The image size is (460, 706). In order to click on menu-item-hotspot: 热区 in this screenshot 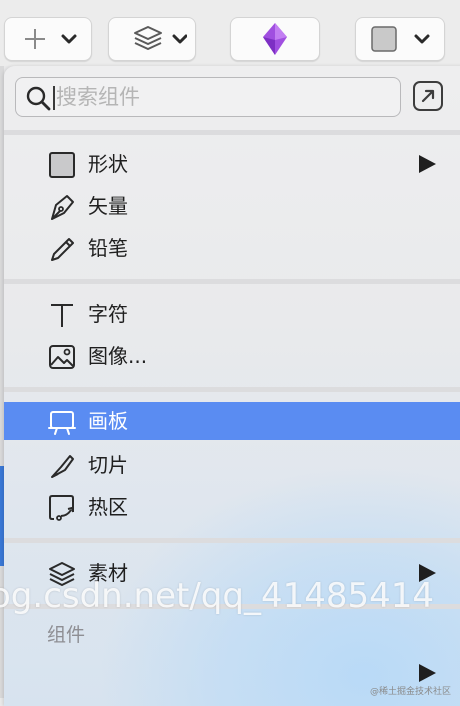, I will do `click(232, 507)`.